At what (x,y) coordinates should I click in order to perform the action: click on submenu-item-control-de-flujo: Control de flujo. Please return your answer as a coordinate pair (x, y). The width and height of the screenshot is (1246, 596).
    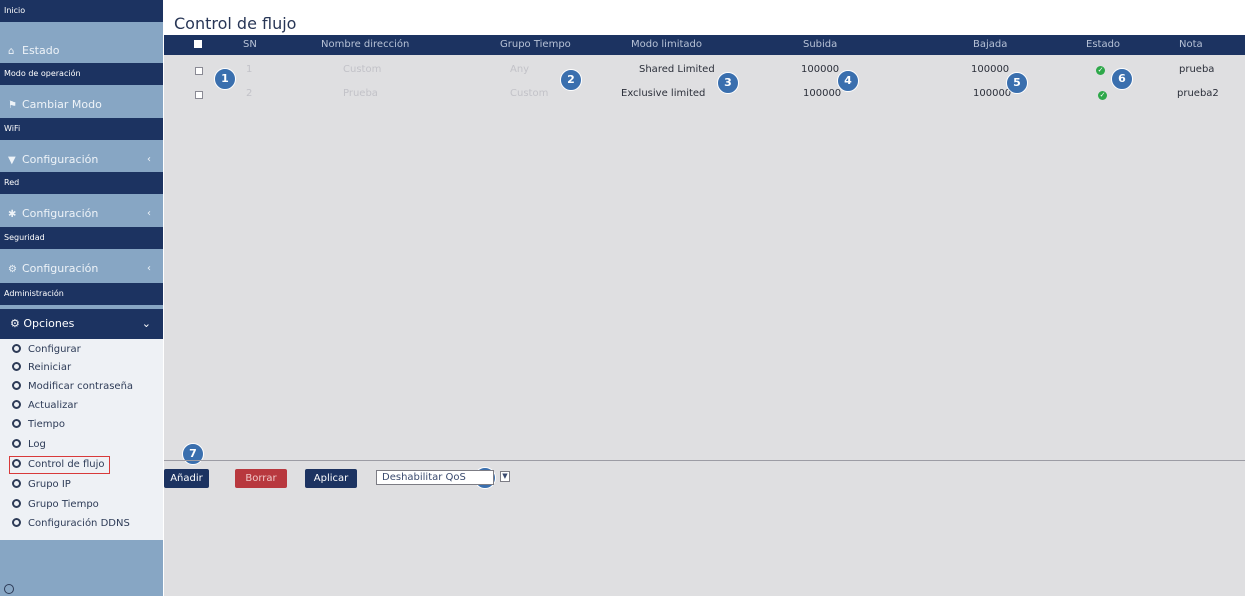
    Looking at the image, I should click on (59, 465).